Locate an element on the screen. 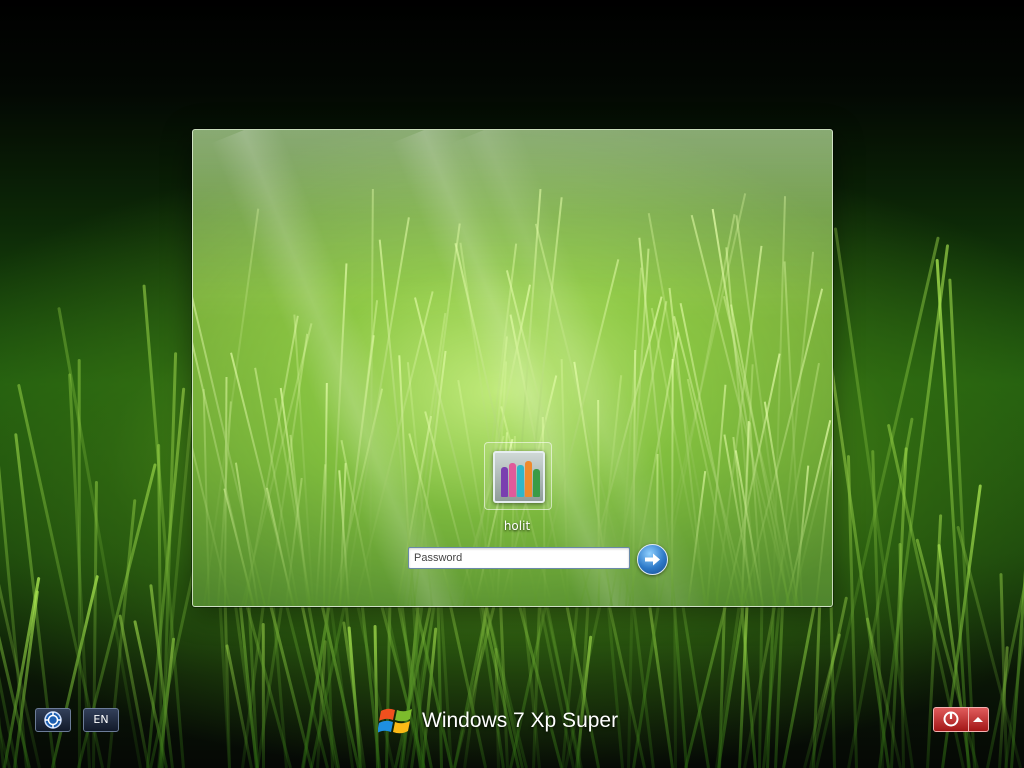  branding: Windows 7 Xp Super is located at coordinates (498, 721).